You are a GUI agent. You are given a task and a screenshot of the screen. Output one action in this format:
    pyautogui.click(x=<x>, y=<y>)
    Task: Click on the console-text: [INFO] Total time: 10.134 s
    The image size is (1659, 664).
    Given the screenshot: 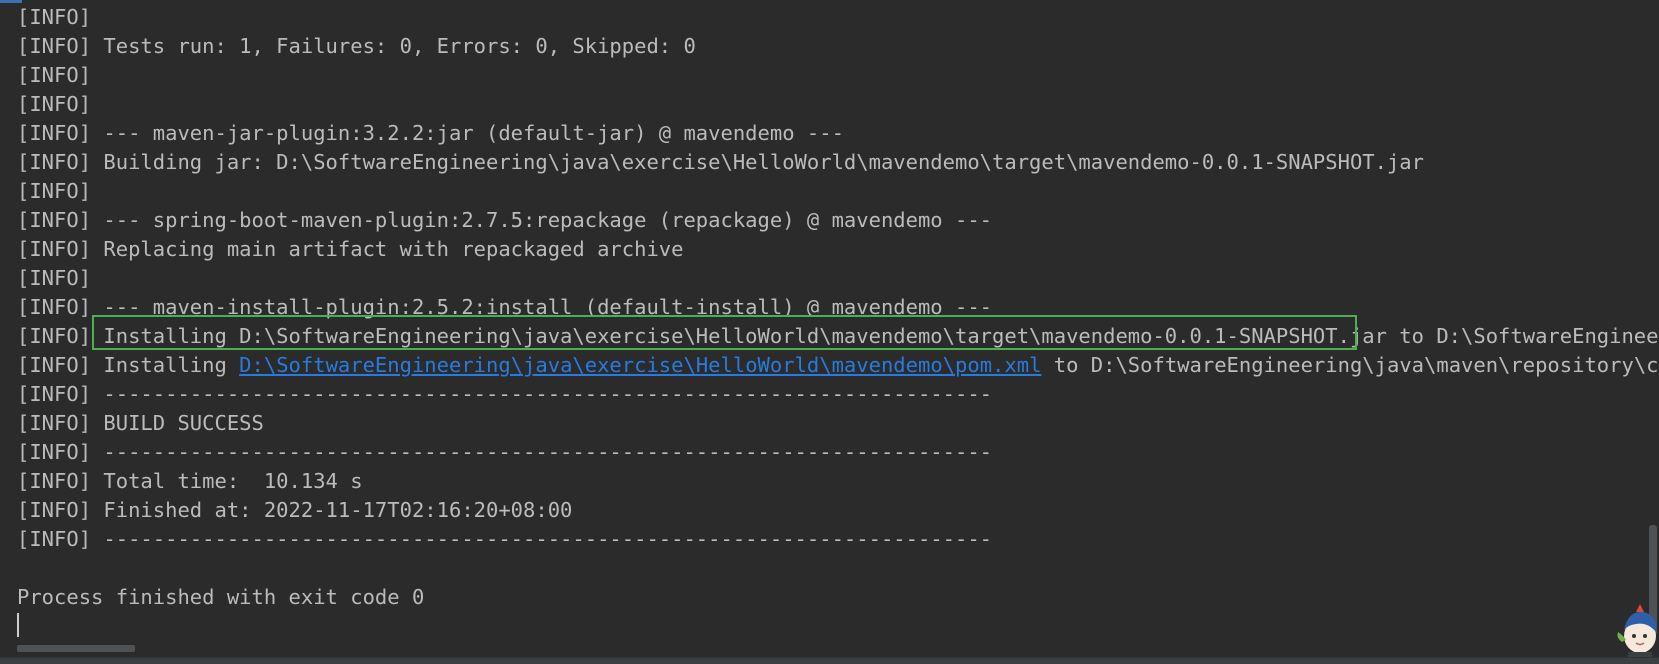 What is the action you would take?
    pyautogui.click(x=190, y=481)
    